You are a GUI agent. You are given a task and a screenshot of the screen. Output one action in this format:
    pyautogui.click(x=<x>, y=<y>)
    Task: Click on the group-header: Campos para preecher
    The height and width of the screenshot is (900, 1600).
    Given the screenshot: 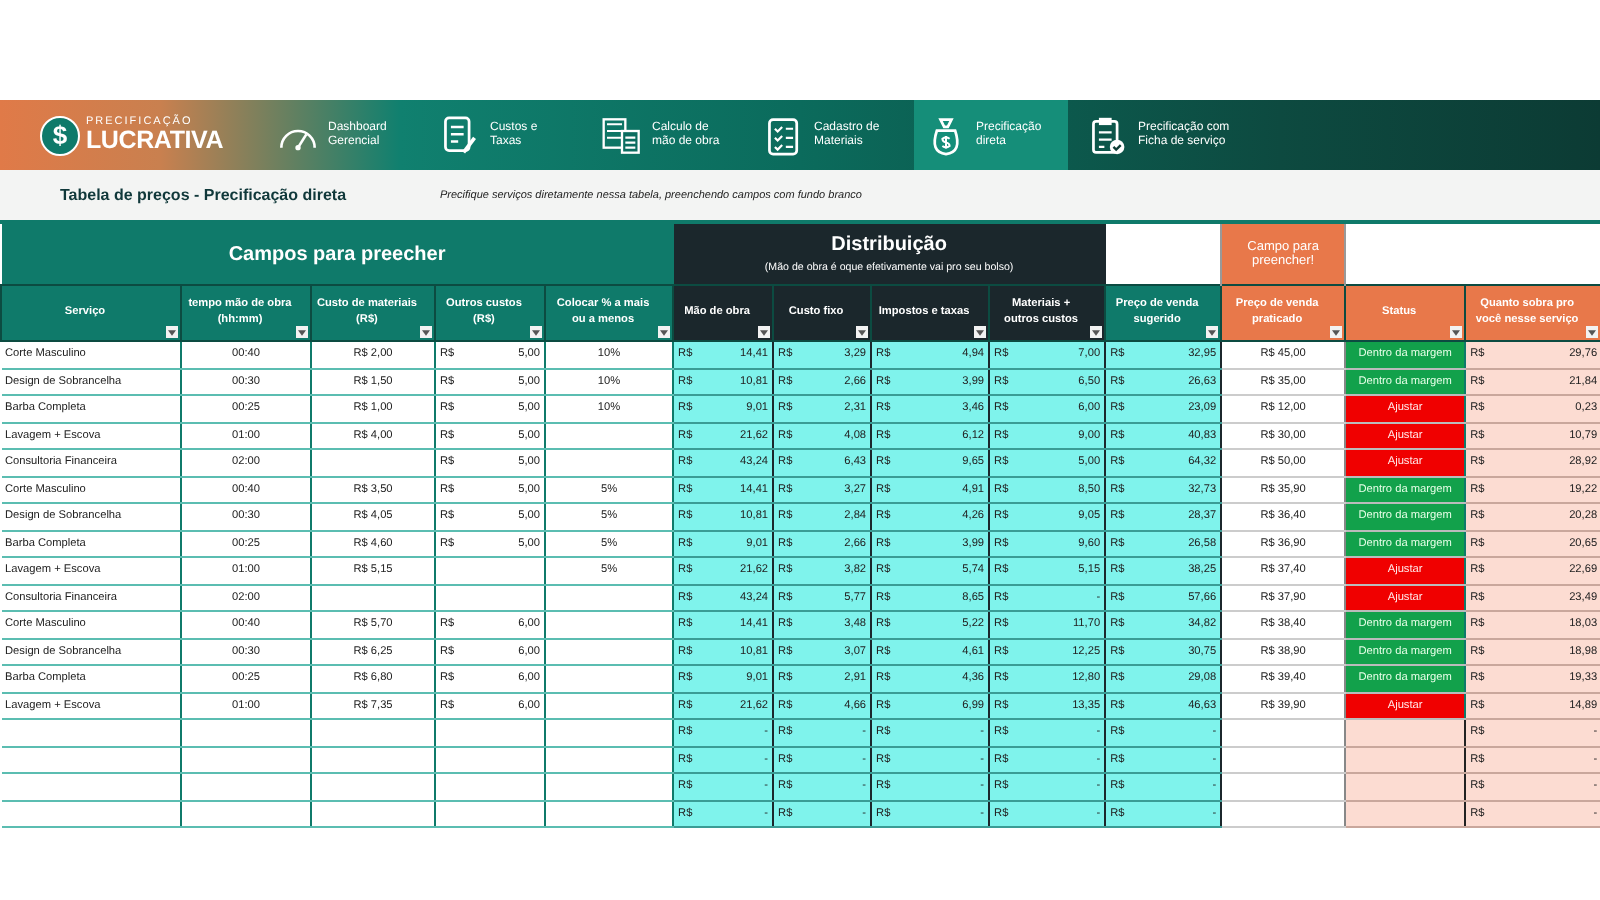 What is the action you would take?
    pyautogui.click(x=337, y=254)
    